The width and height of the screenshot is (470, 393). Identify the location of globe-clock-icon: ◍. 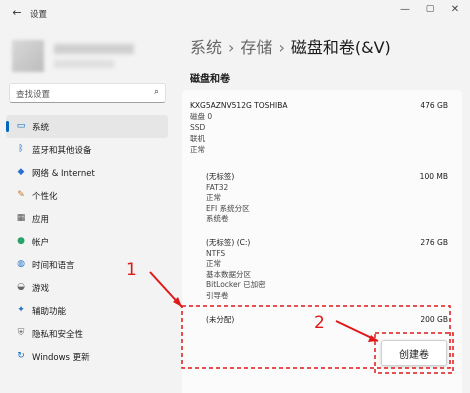
(21, 264).